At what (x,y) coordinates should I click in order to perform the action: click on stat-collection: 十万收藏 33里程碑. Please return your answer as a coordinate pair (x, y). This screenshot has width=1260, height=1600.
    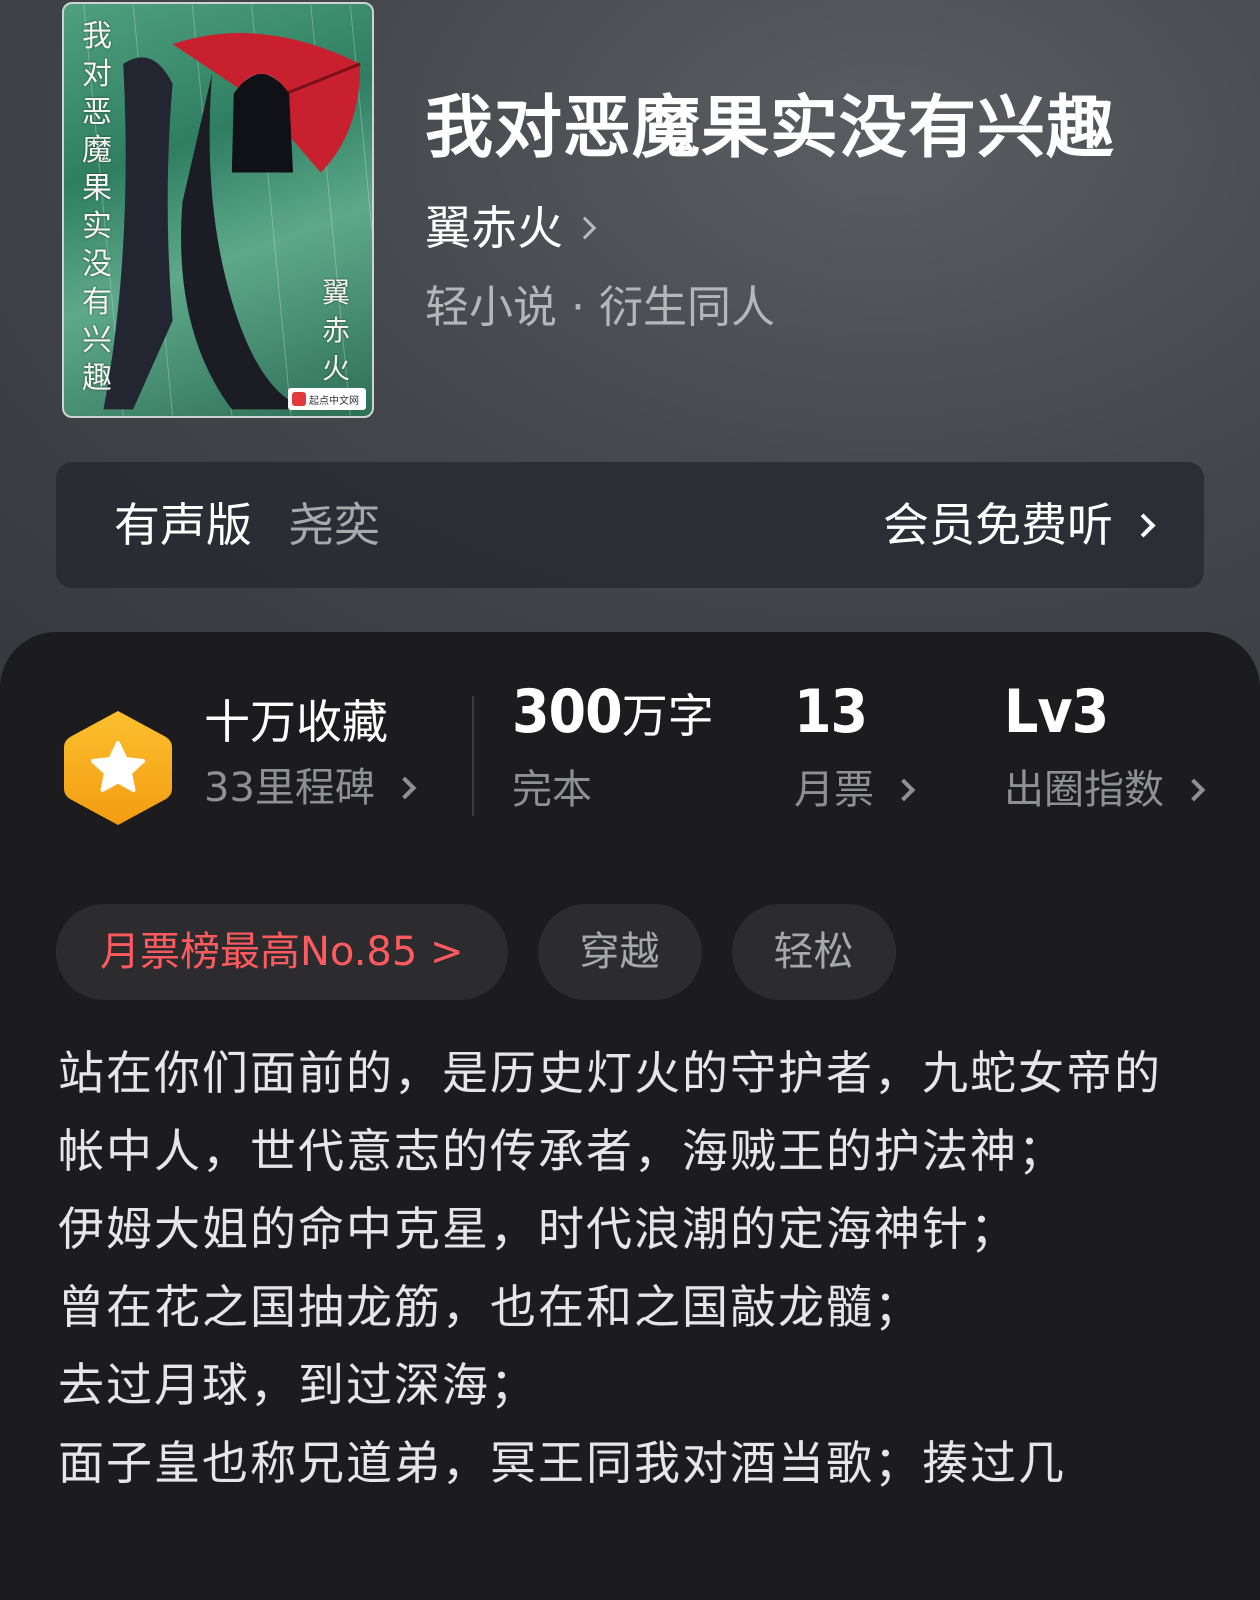
    Looking at the image, I should click on (310, 754).